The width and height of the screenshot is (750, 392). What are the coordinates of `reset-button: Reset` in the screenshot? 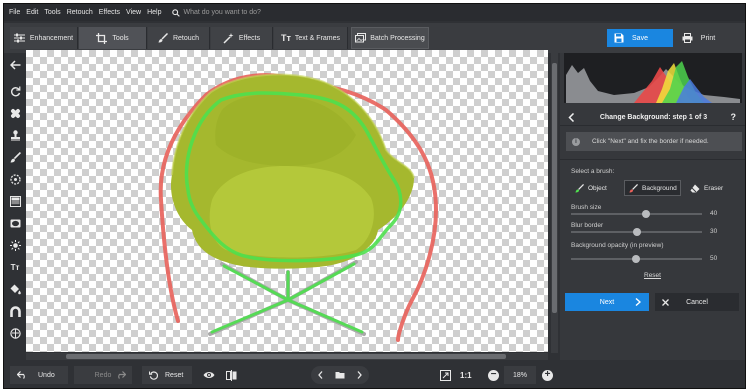 It's located at (167, 375).